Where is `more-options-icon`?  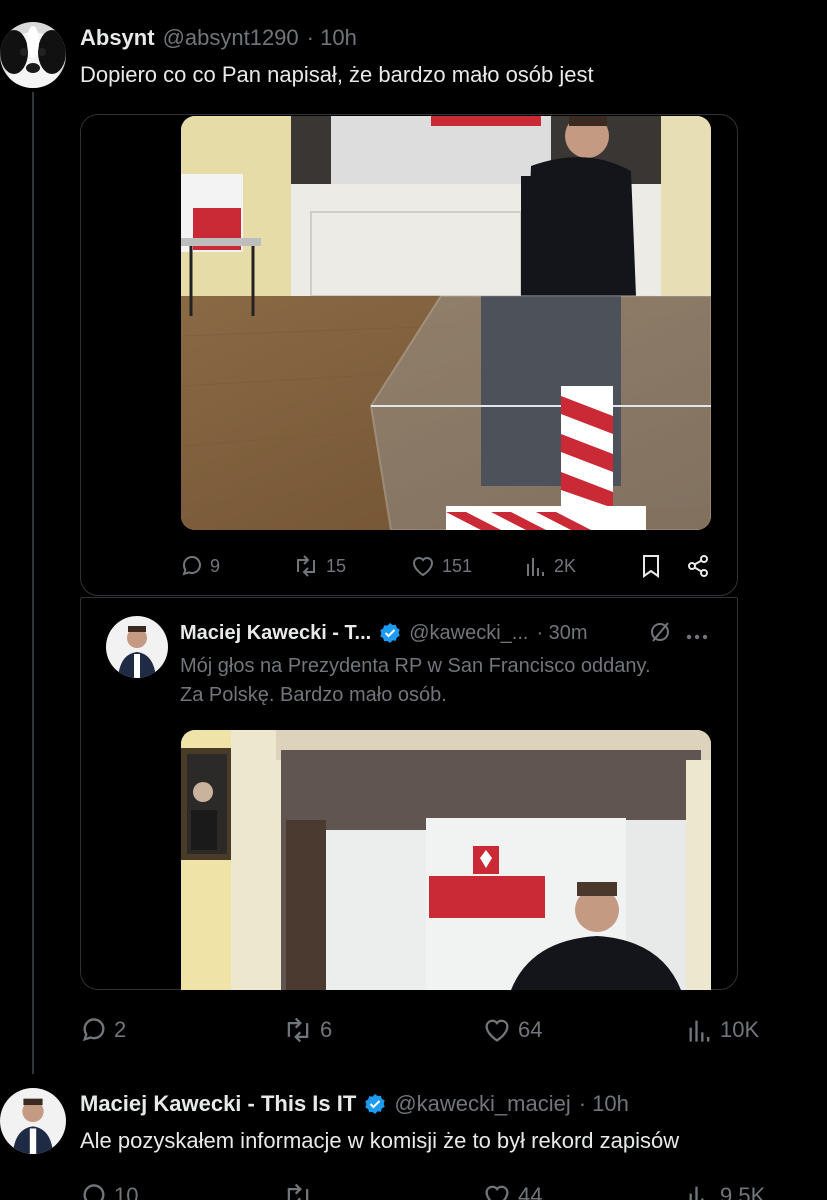 more-options-icon is located at coordinates (697, 637).